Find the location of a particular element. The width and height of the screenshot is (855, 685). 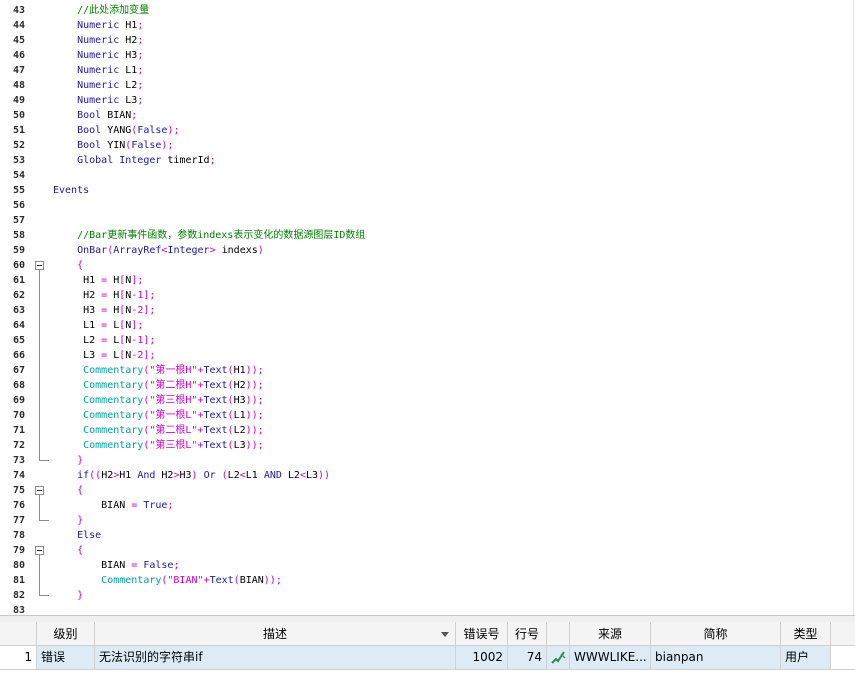

header-short-name: 简称 is located at coordinates (716, 634).